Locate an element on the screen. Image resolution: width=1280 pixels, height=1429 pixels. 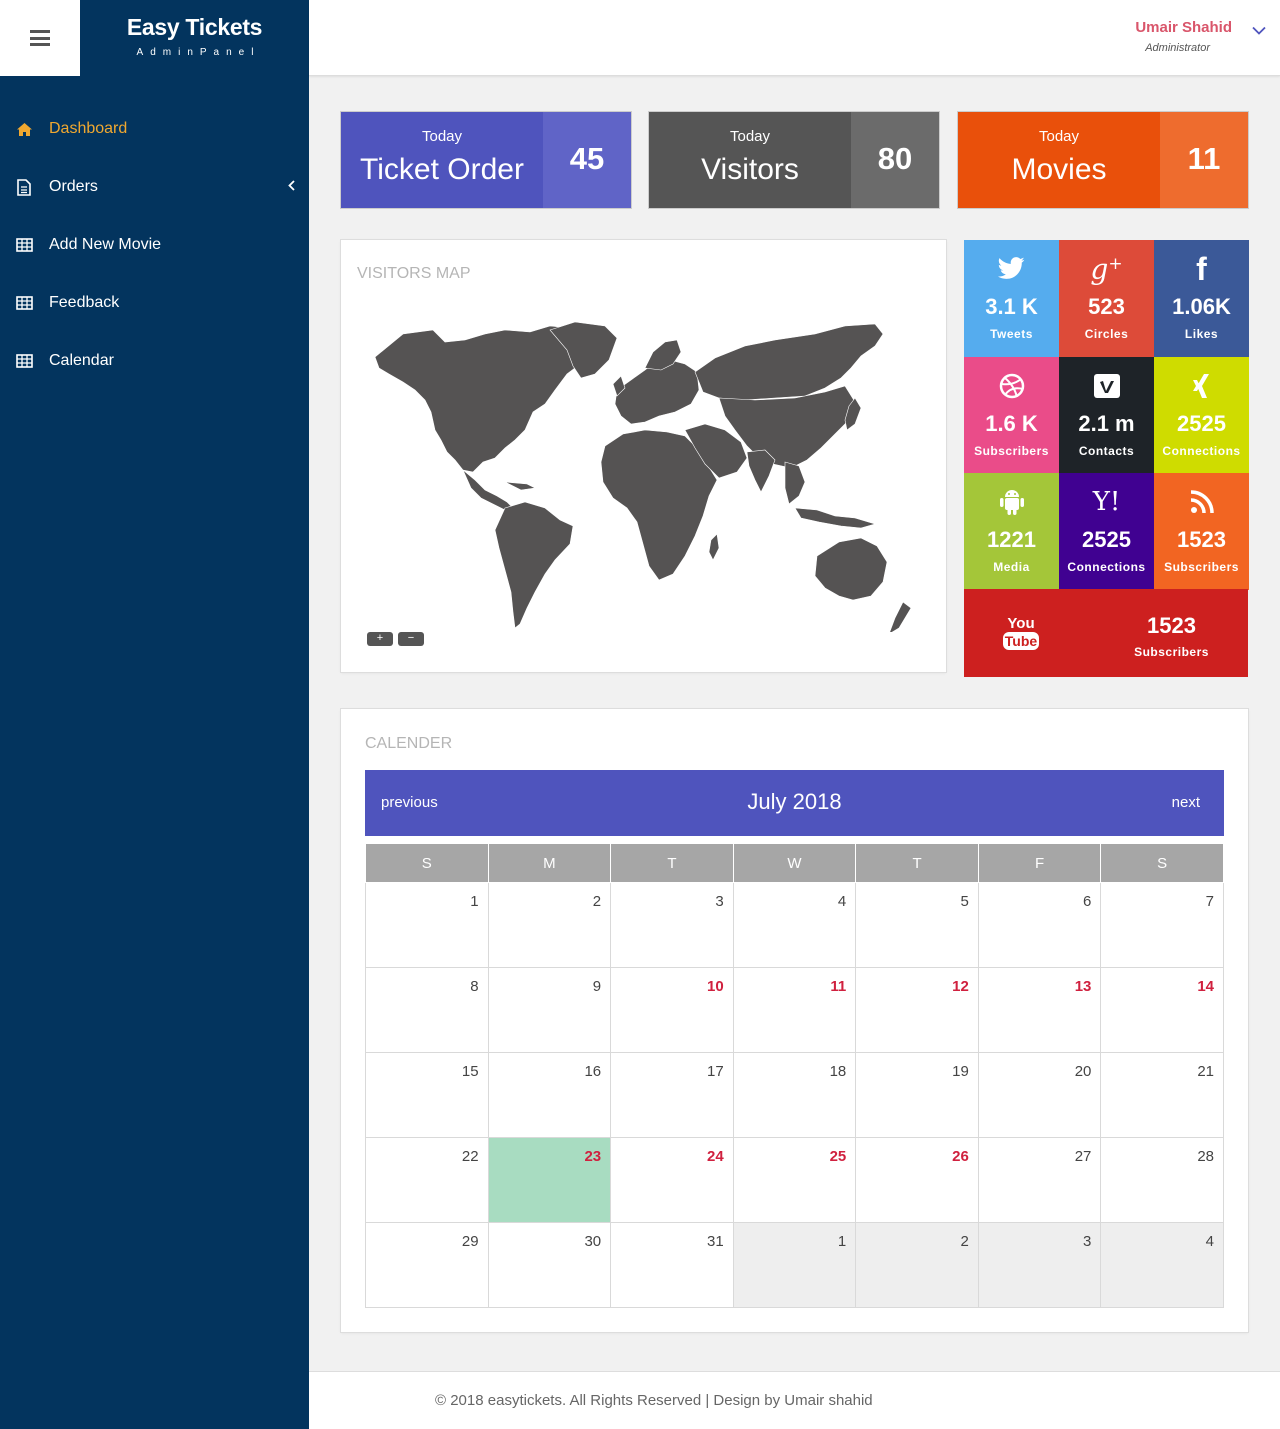
menu-toggle-button is located at coordinates (40, 38).